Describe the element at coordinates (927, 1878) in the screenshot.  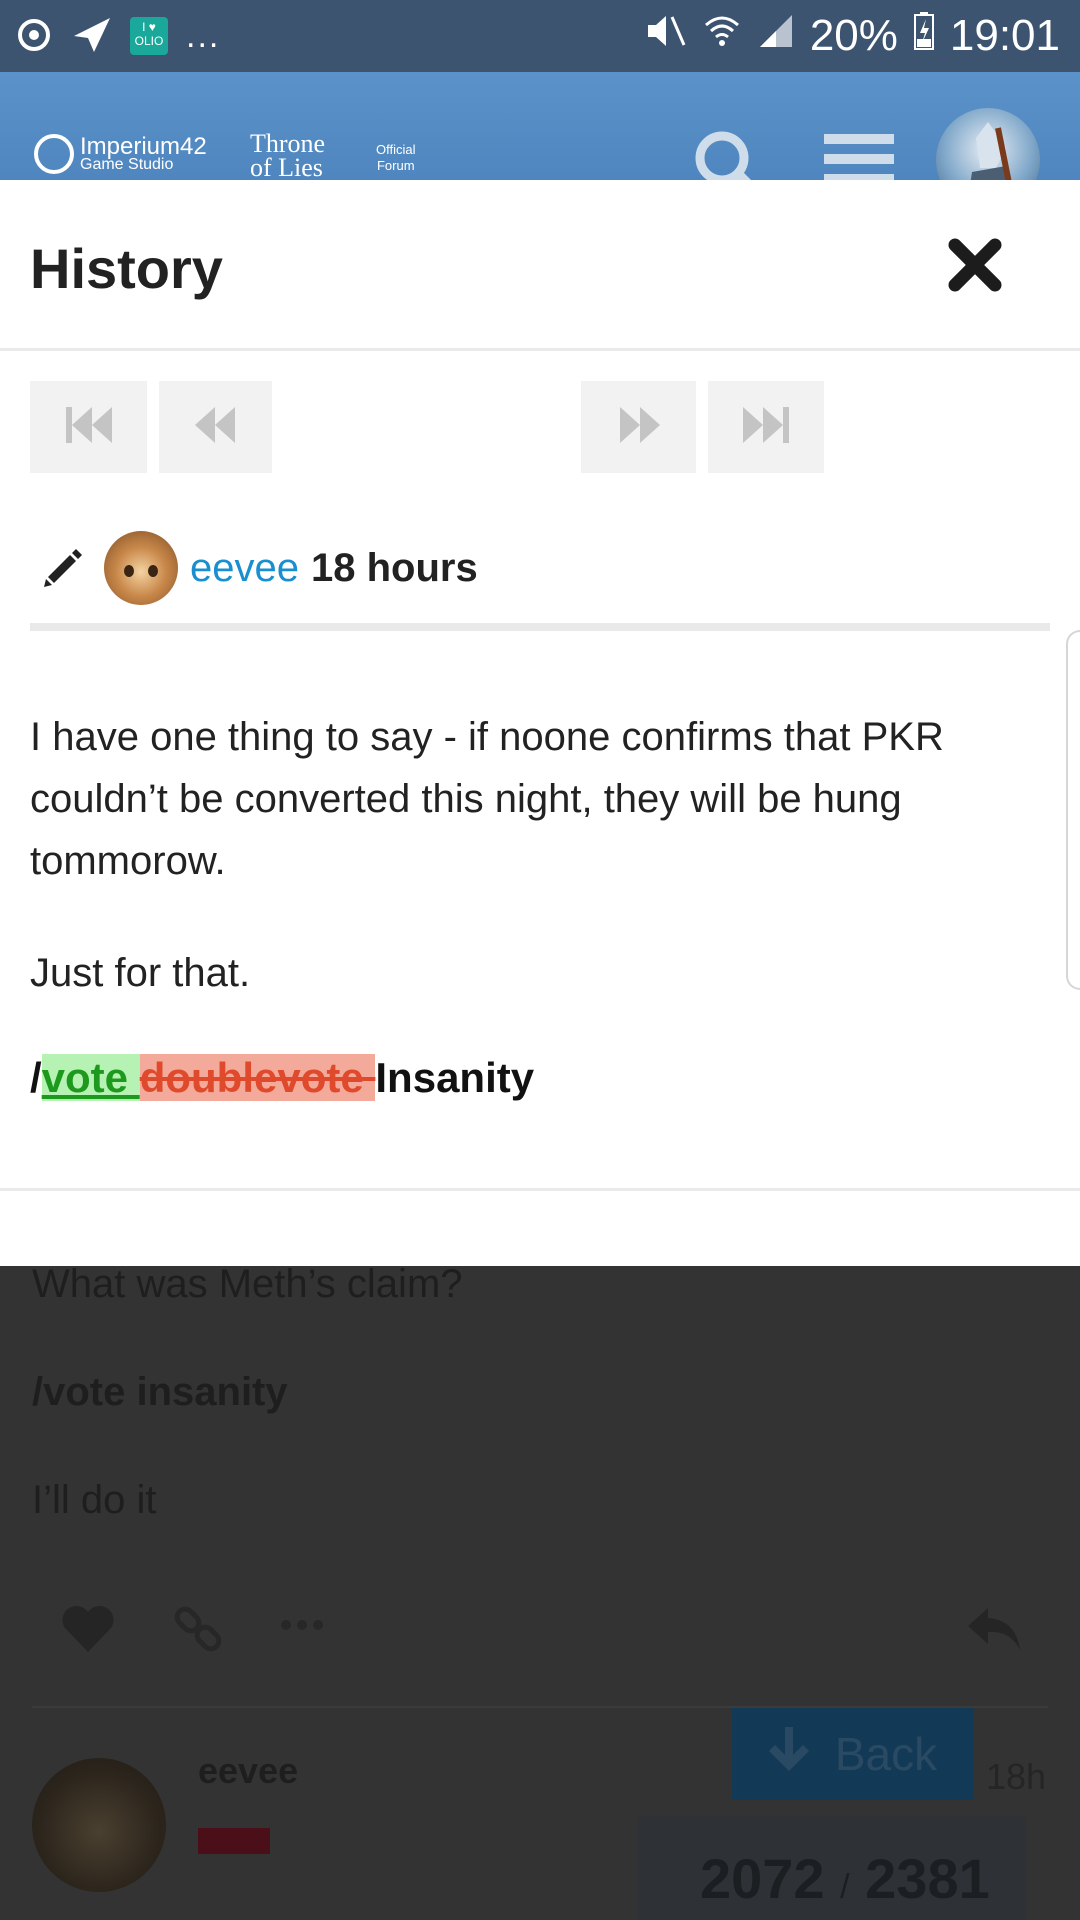
I see `progress-total: 2381` at that location.